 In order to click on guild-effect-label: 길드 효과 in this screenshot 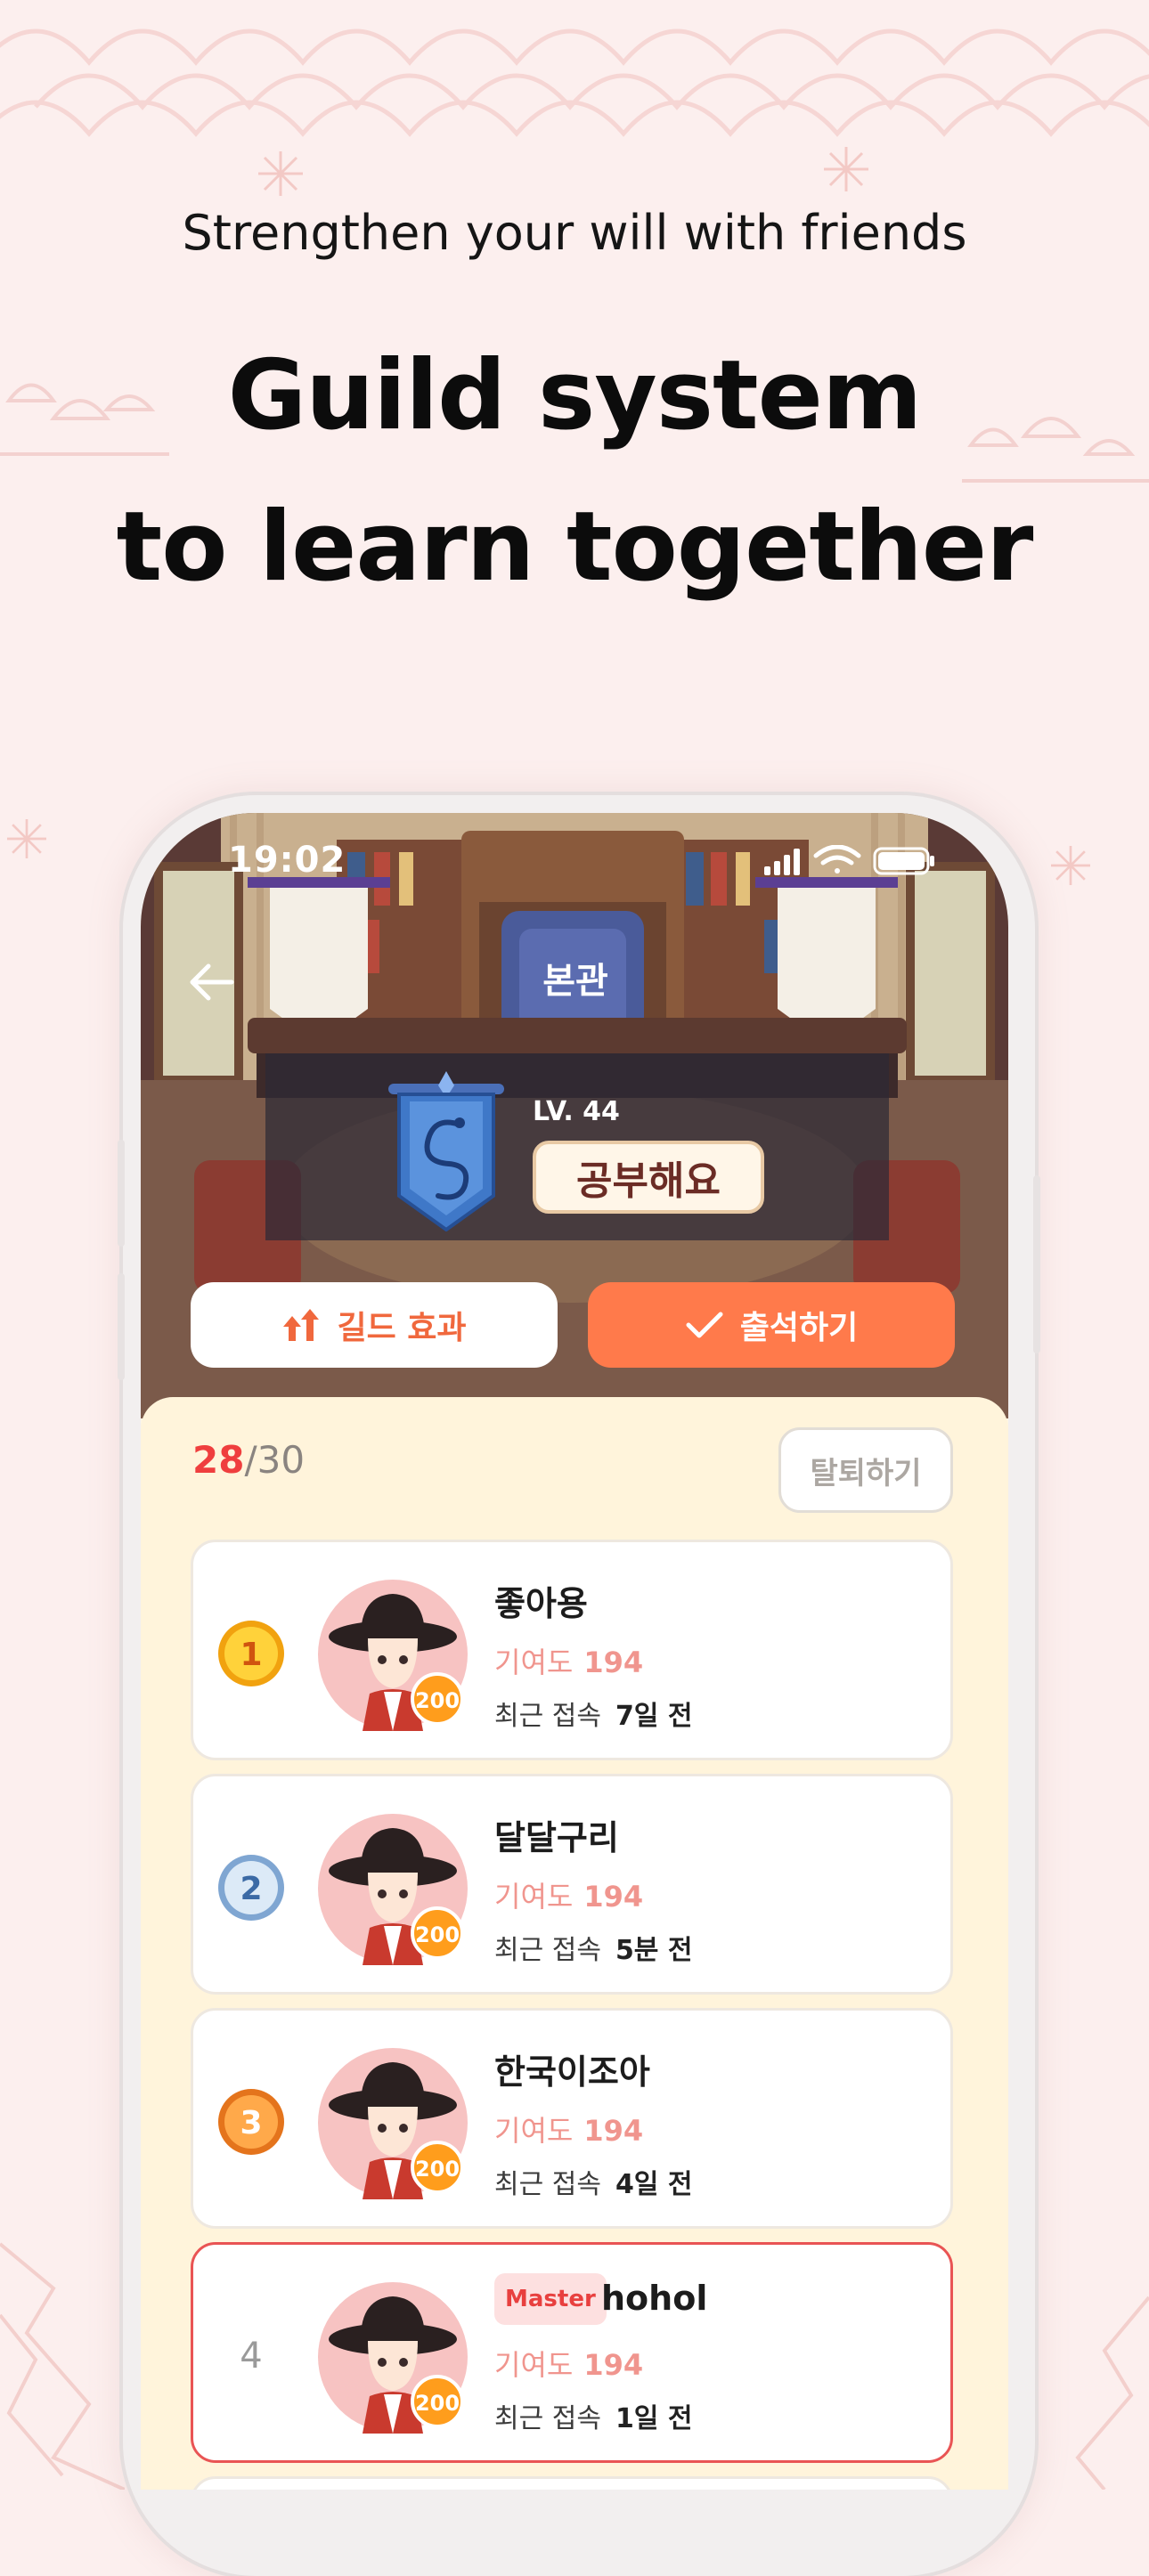, I will do `click(402, 1328)`.